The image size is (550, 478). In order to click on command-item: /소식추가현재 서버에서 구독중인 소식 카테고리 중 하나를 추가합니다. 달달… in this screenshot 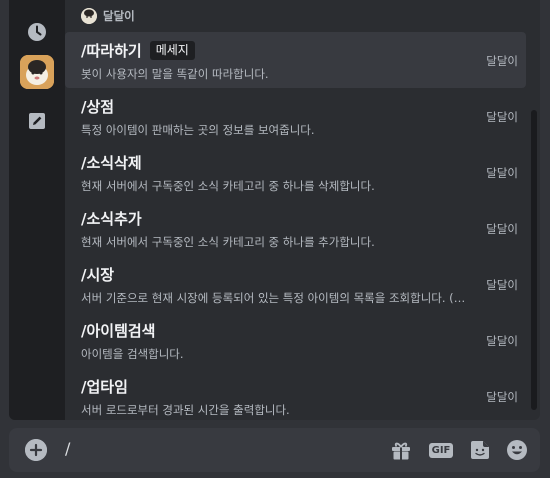, I will do `click(295, 228)`.